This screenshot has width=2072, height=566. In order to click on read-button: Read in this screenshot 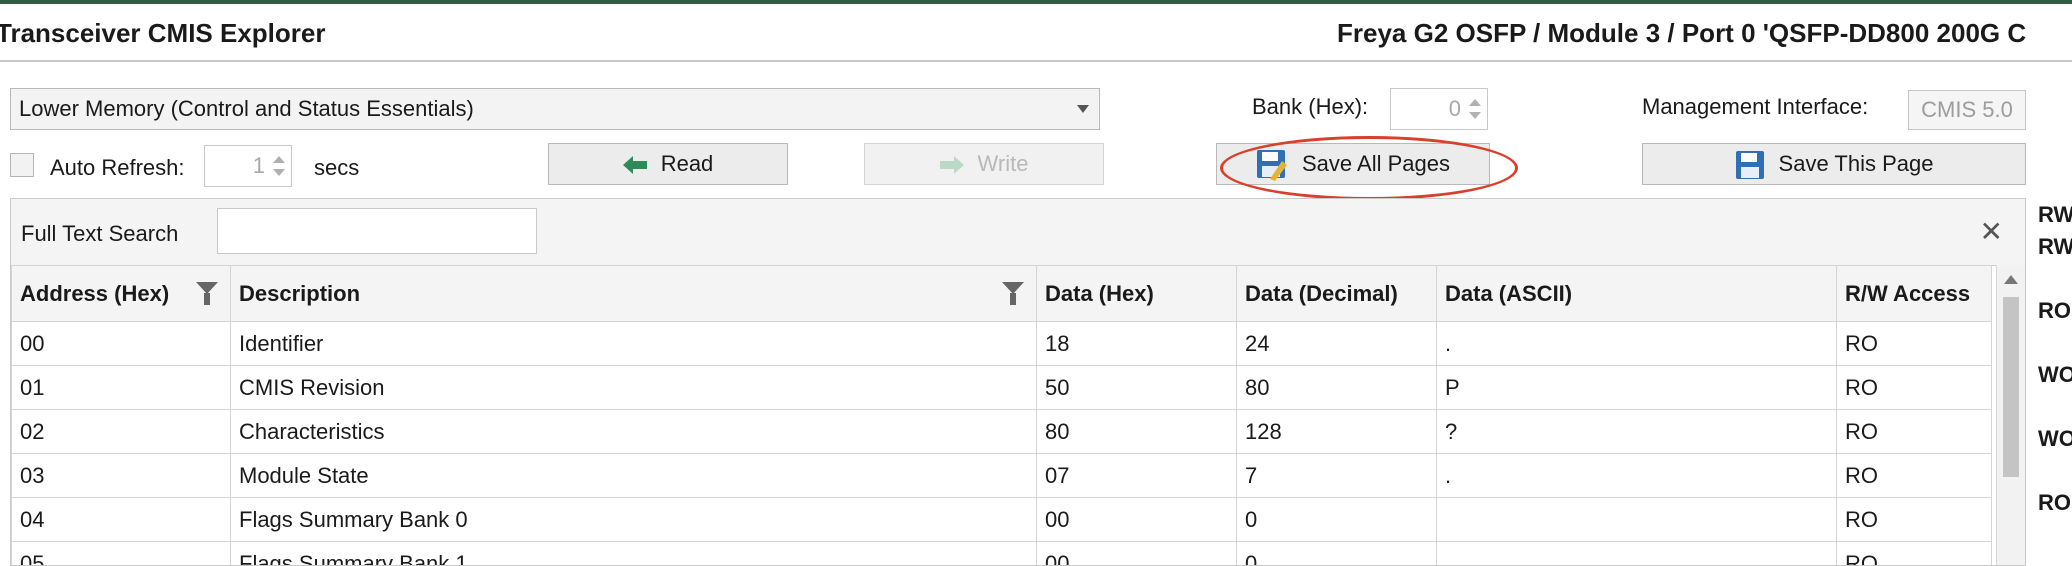, I will do `click(668, 164)`.